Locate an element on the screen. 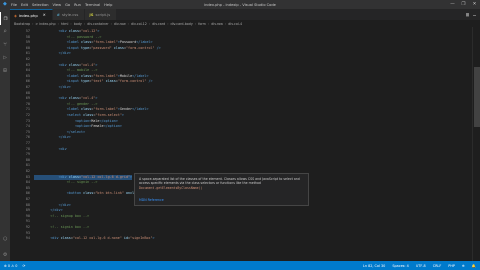 This screenshot has height=270, width=480. code-line: </select> is located at coordinates (59, 132).